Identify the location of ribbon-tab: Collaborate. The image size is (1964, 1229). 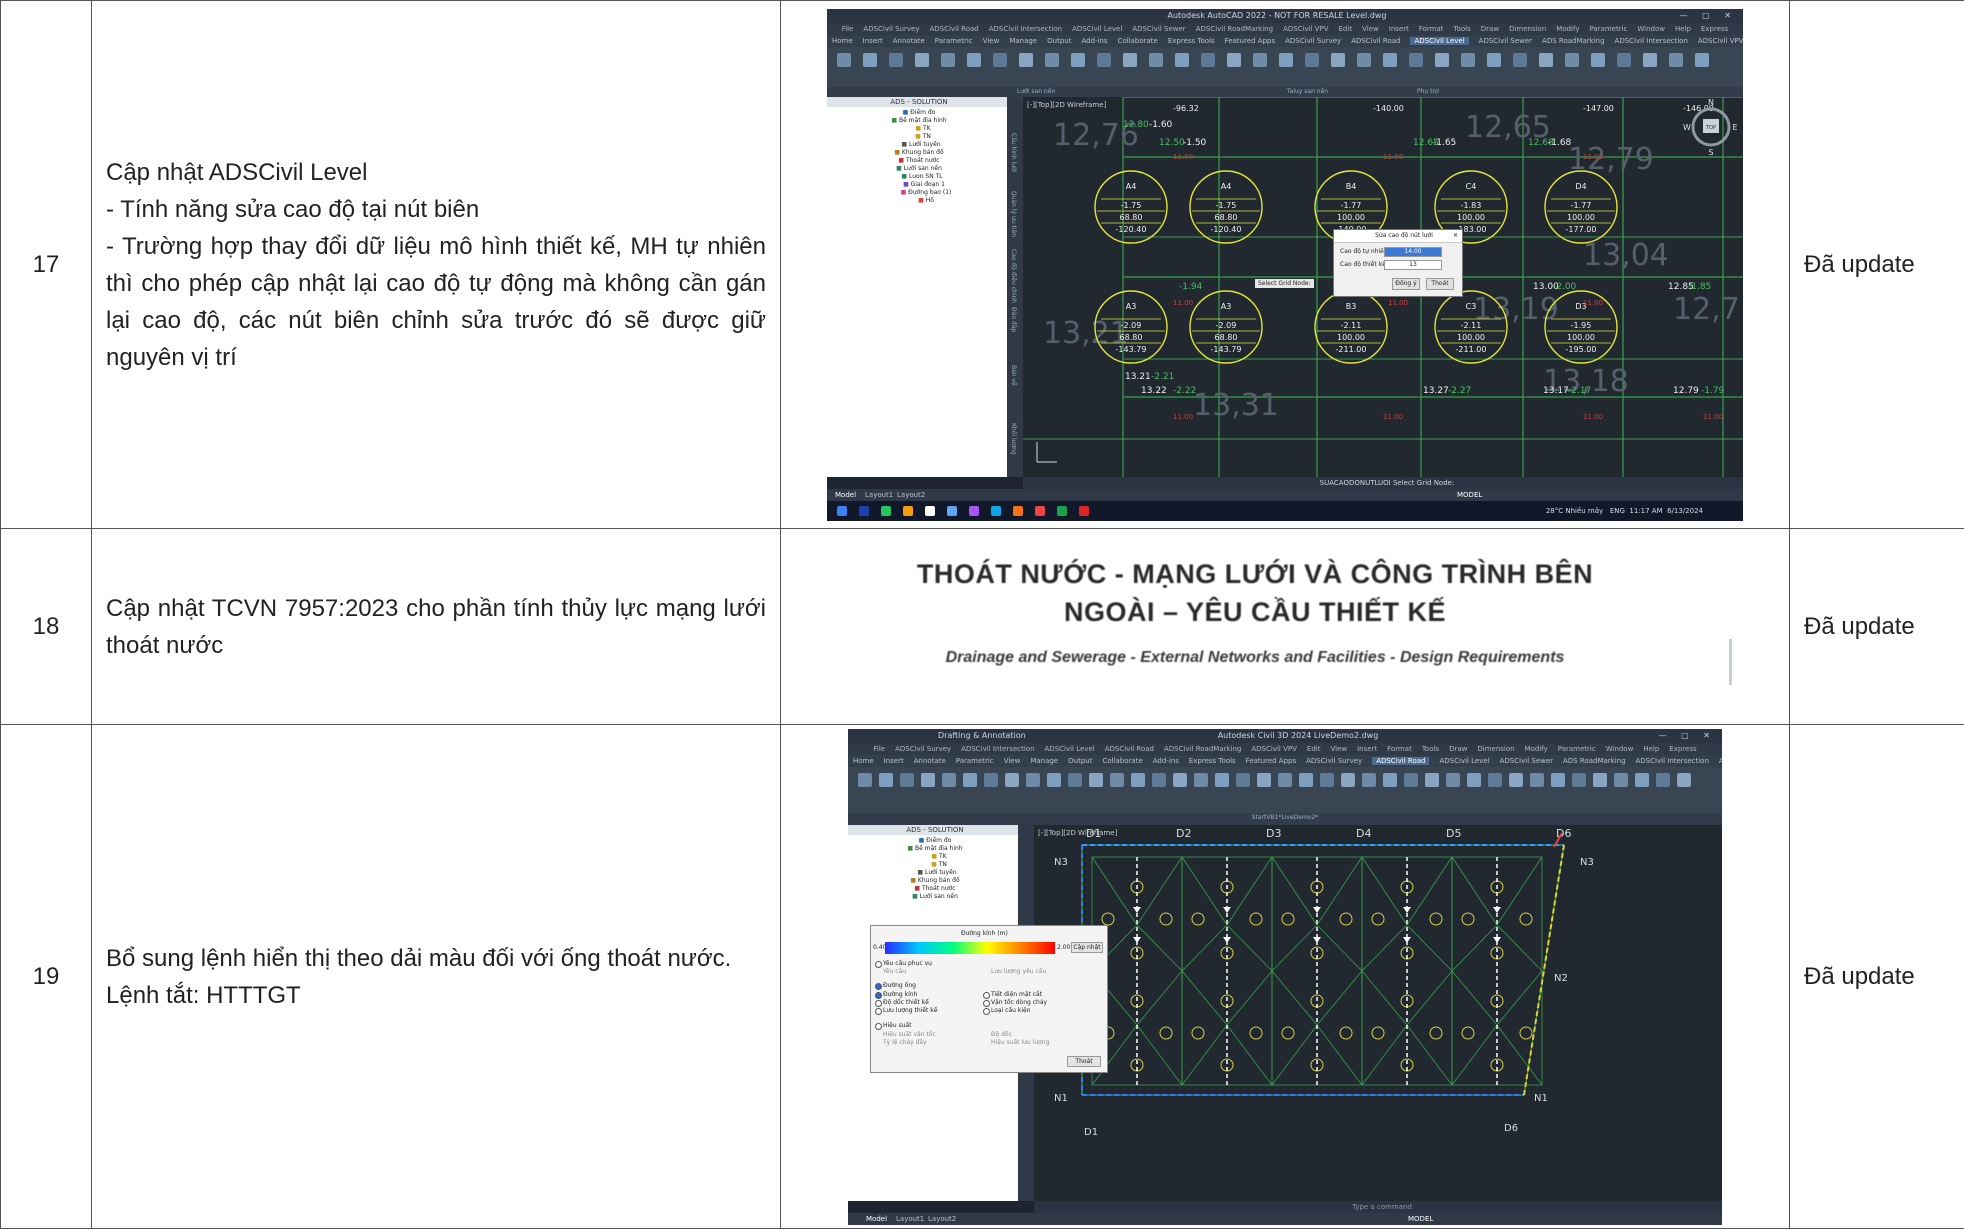
(1138, 41).